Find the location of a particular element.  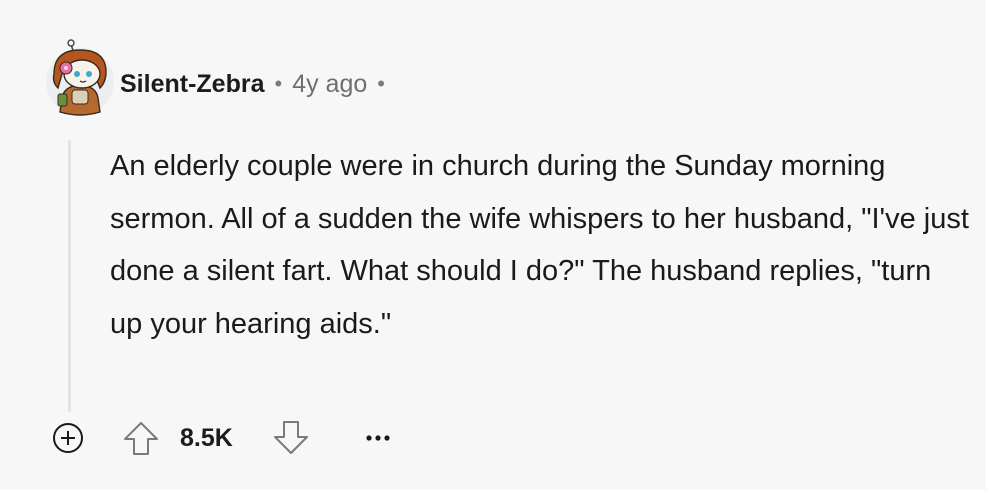

vote-score: 8.5K is located at coordinates (206, 438).